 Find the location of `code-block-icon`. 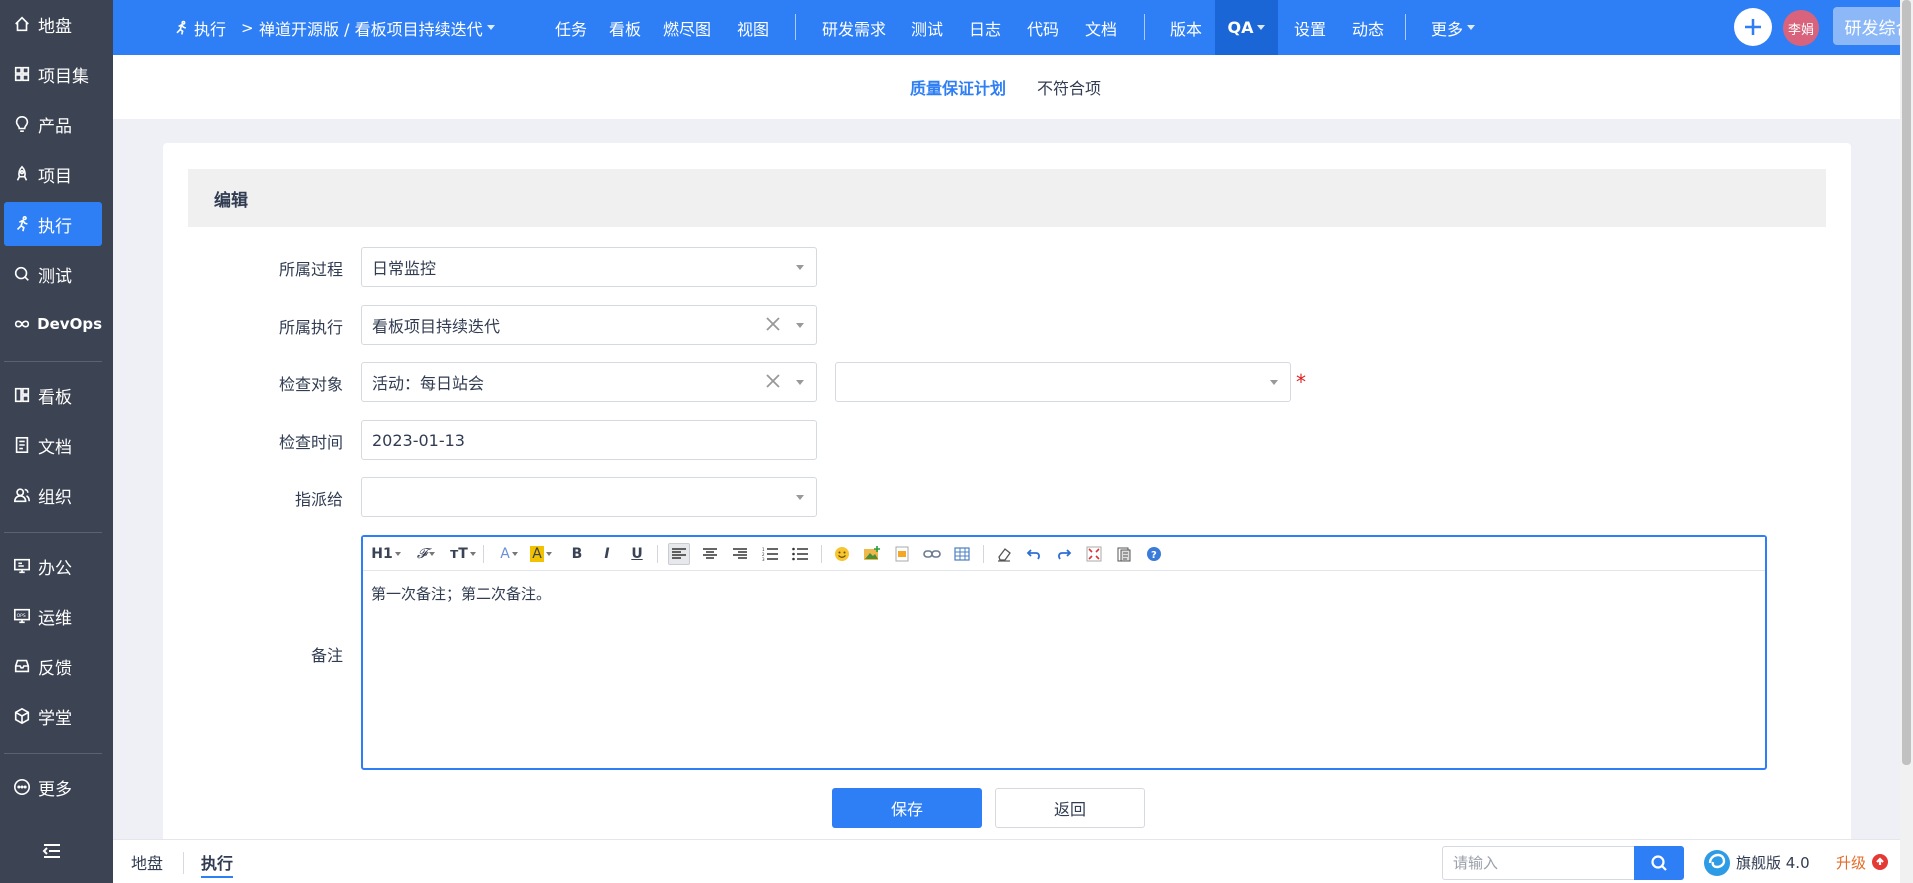

code-block-icon is located at coordinates (902, 554).